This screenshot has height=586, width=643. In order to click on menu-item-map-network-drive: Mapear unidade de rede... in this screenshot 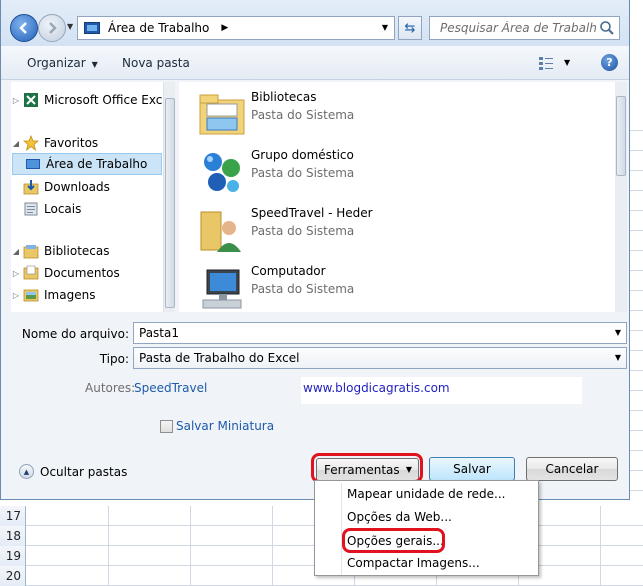, I will do `click(426, 494)`.